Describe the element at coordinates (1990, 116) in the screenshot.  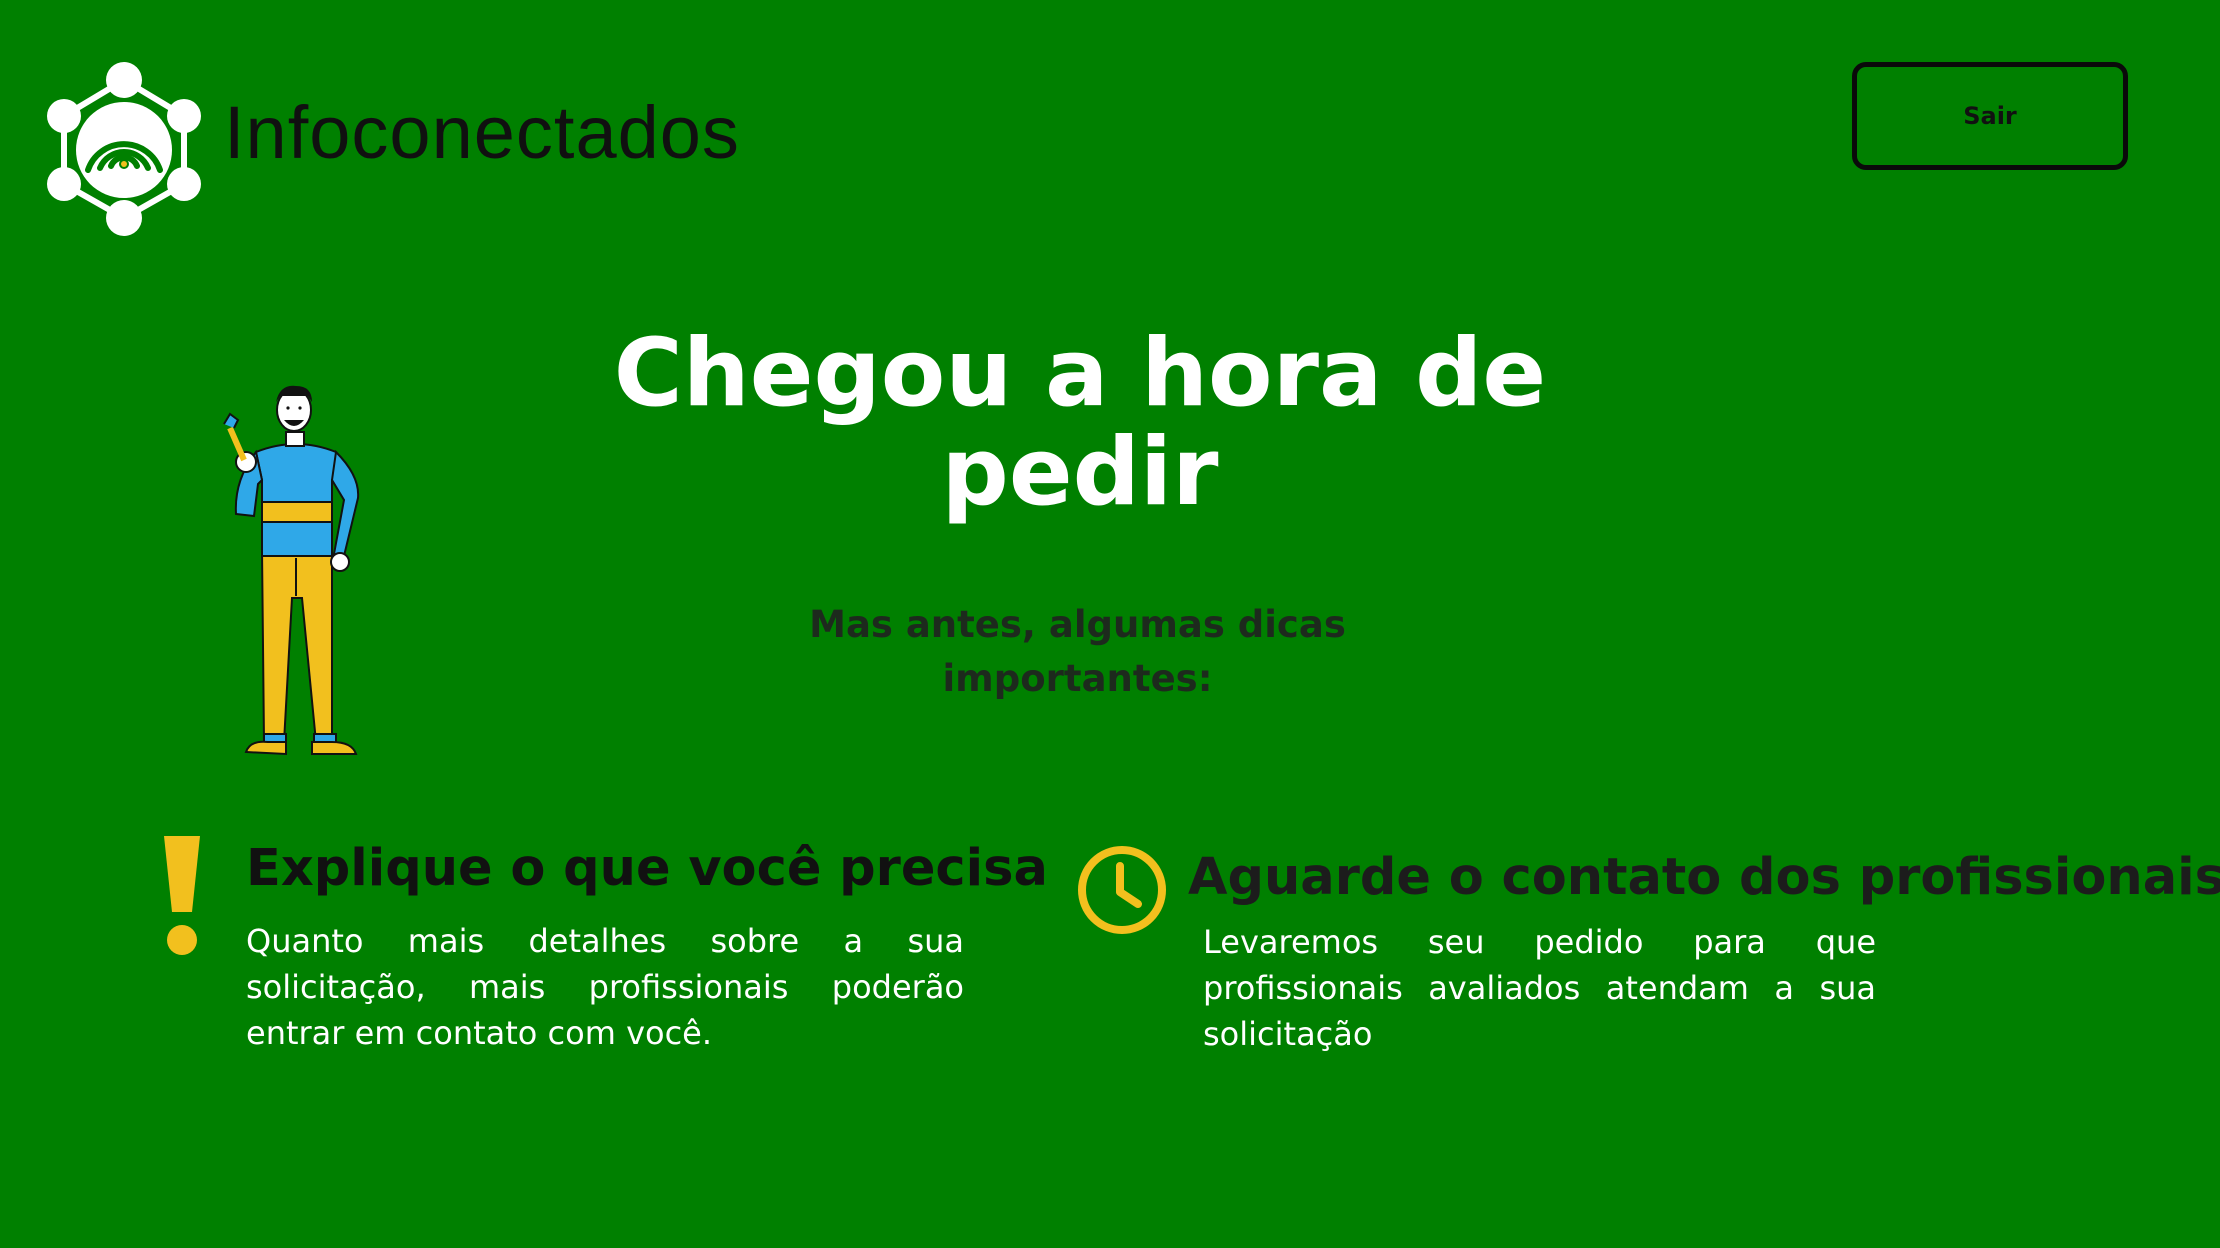
I see `exit-button: Sair` at that location.